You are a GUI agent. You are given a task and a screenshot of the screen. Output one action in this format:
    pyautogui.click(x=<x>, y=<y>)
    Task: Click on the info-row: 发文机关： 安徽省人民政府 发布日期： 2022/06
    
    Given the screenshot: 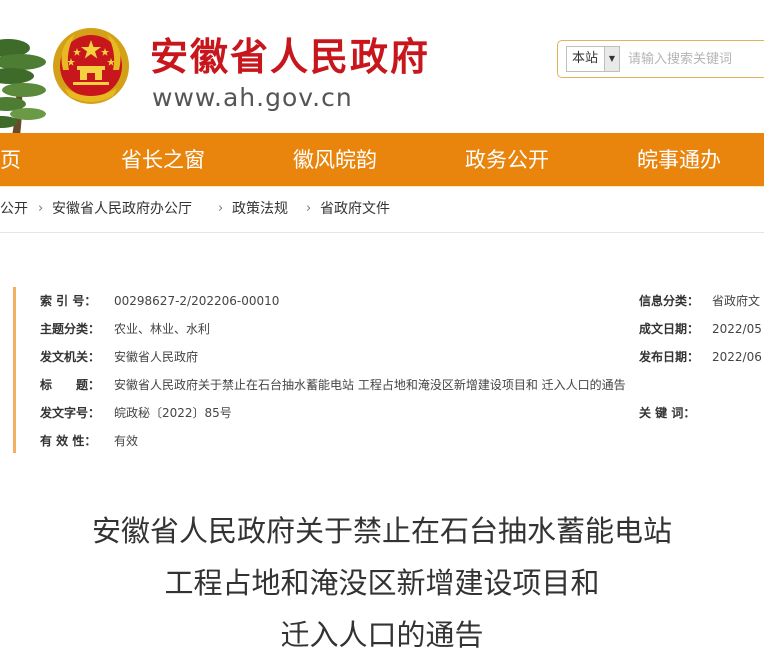 What is the action you would take?
    pyautogui.click(x=390, y=357)
    